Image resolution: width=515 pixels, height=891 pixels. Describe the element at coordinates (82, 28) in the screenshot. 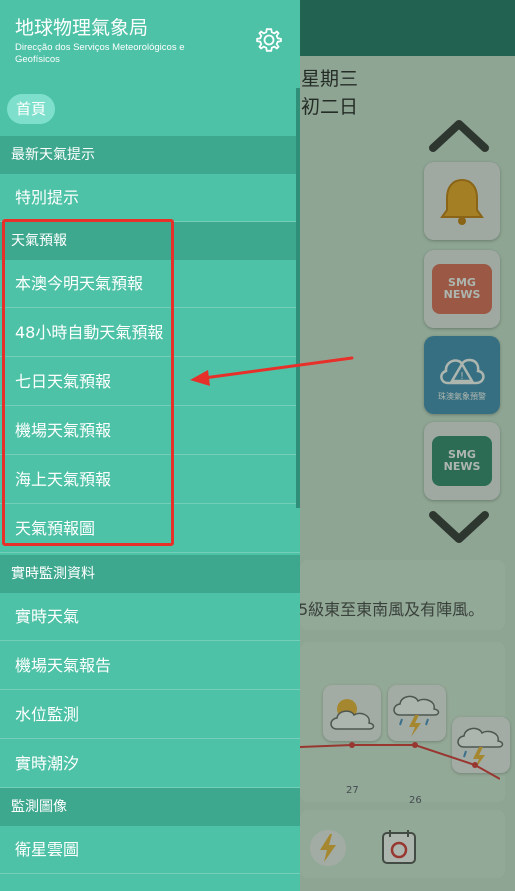

I see `app-title: 地球物理氣象局` at that location.